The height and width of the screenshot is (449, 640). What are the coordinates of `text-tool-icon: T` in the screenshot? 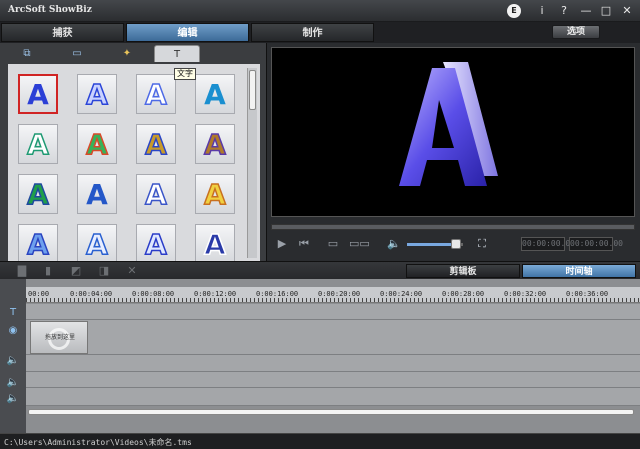 It's located at (177, 53).